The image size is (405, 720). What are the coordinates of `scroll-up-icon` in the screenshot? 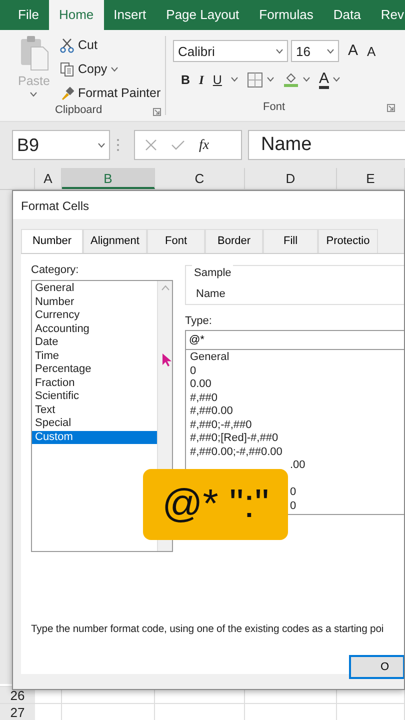 It's located at (165, 288).